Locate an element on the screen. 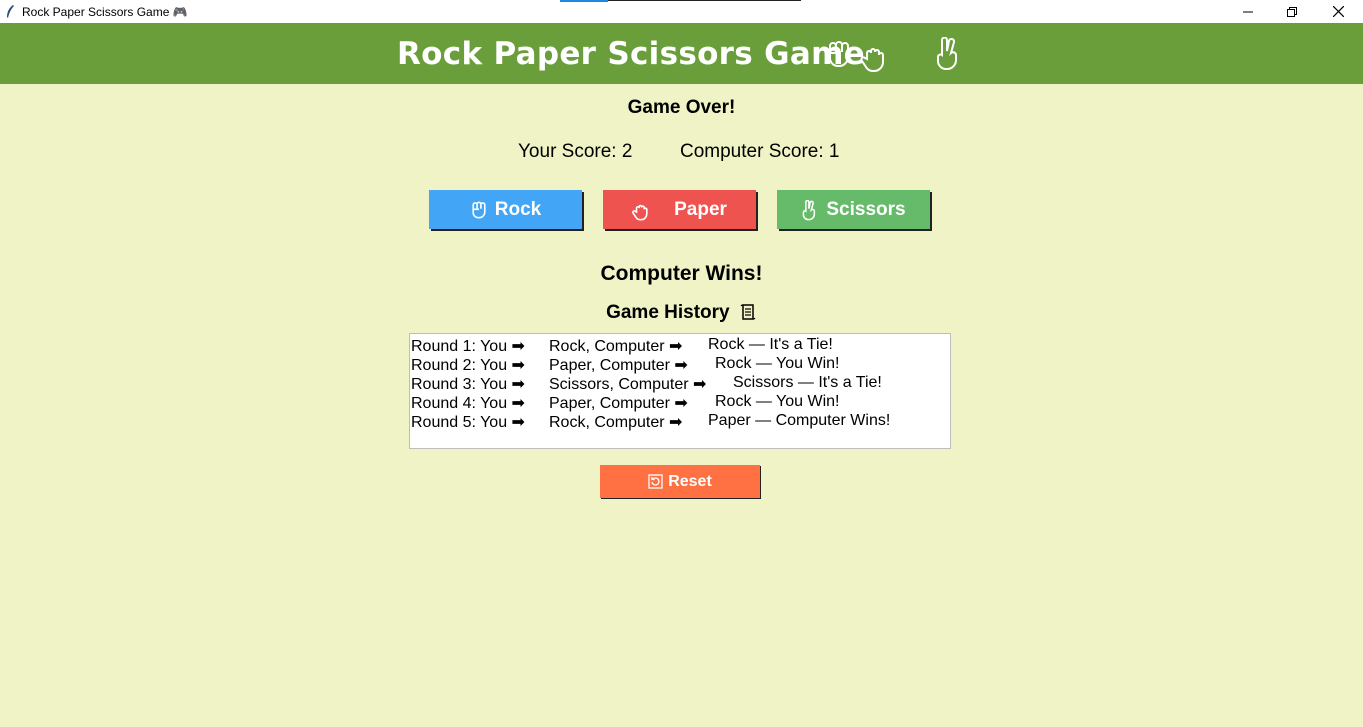 This screenshot has width=1363, height=727. restore-button is located at coordinates (1292, 11).